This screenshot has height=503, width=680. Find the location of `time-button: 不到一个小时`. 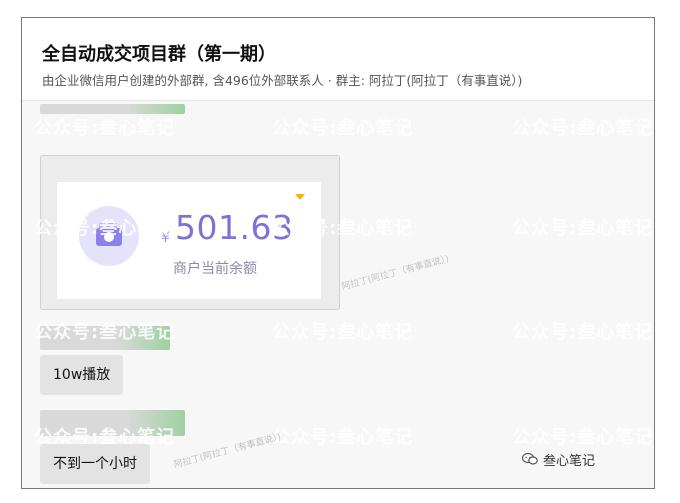

time-button: 不到一个小时 is located at coordinates (95, 464).